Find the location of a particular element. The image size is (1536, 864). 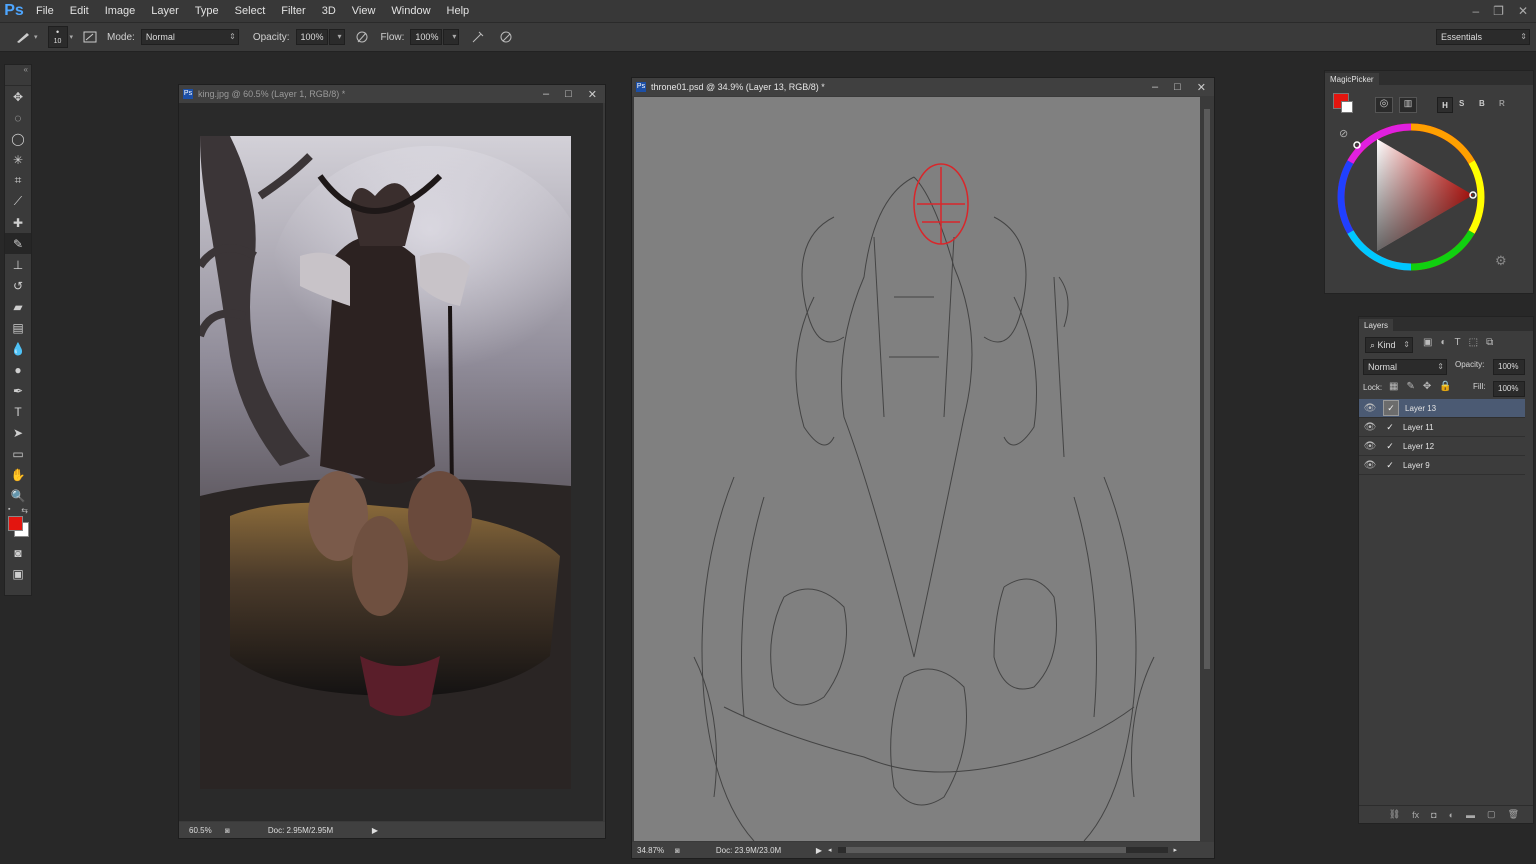

layer-fill-input: 100% is located at coordinates (1509, 389).